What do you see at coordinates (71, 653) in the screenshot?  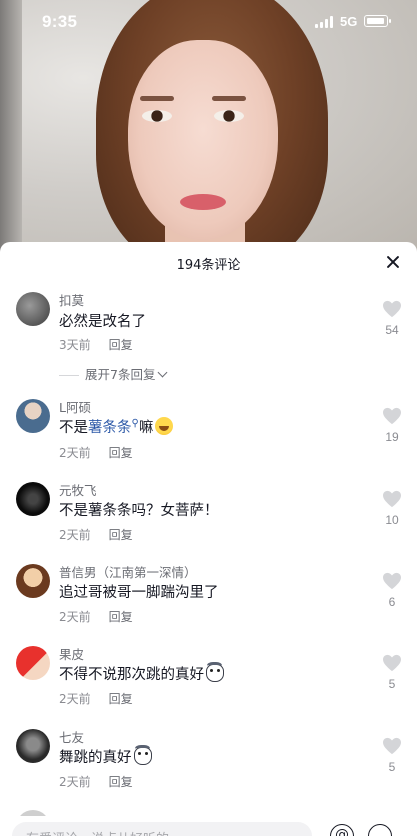 I see `comment-username: 果皮` at bounding box center [71, 653].